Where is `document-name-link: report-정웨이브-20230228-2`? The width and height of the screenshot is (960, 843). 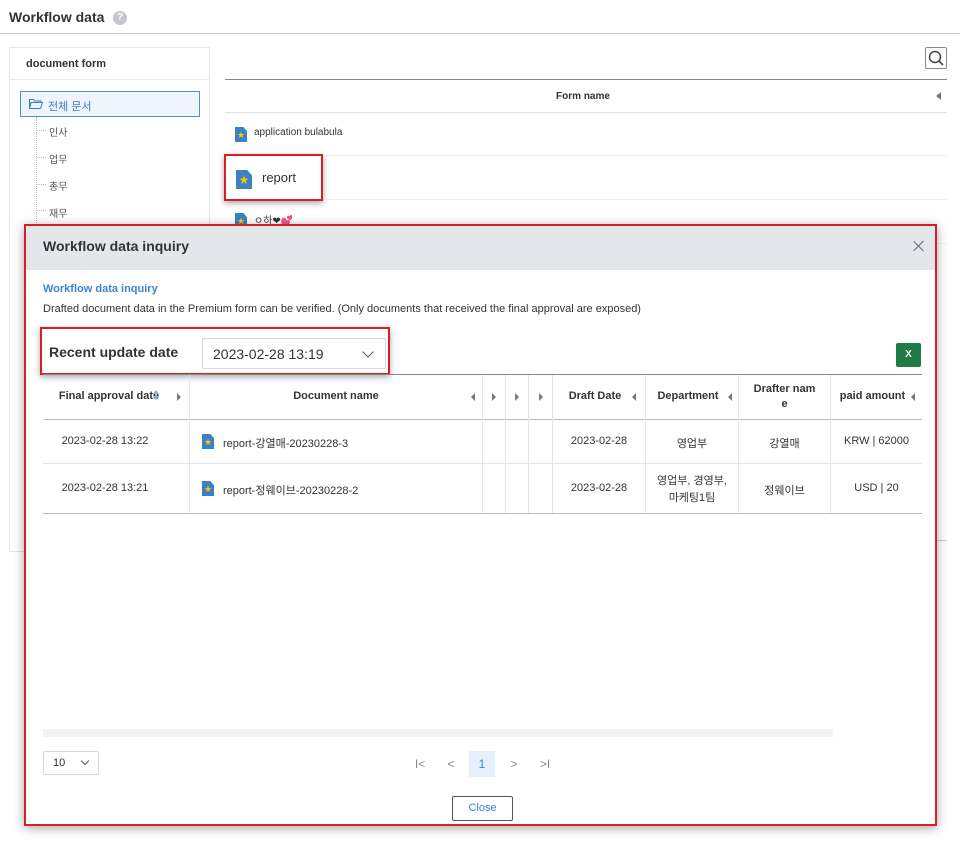 document-name-link: report-정웨이브-20230228-2 is located at coordinates (290, 490).